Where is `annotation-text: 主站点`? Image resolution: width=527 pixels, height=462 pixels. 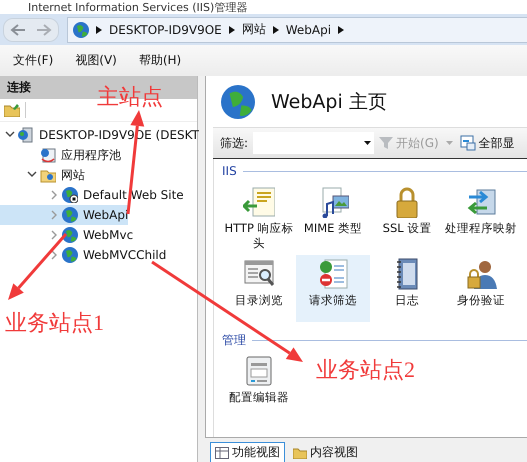
annotation-text: 主站点 is located at coordinates (130, 97).